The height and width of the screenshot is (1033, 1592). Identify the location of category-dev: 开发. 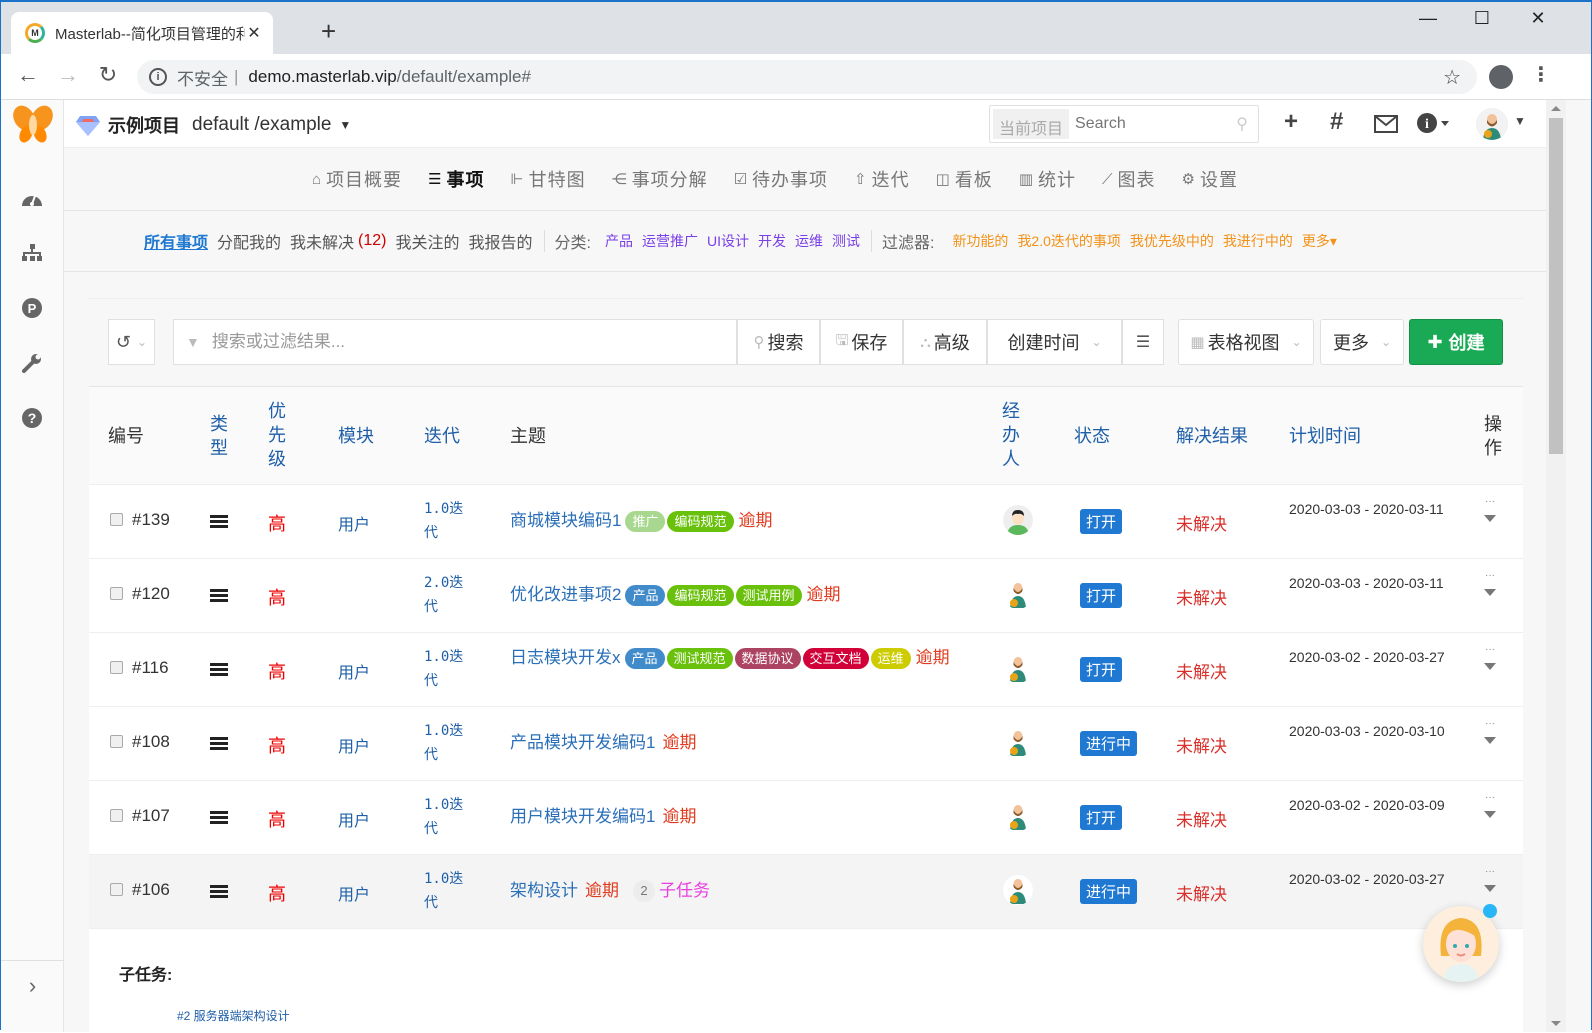
(772, 241).